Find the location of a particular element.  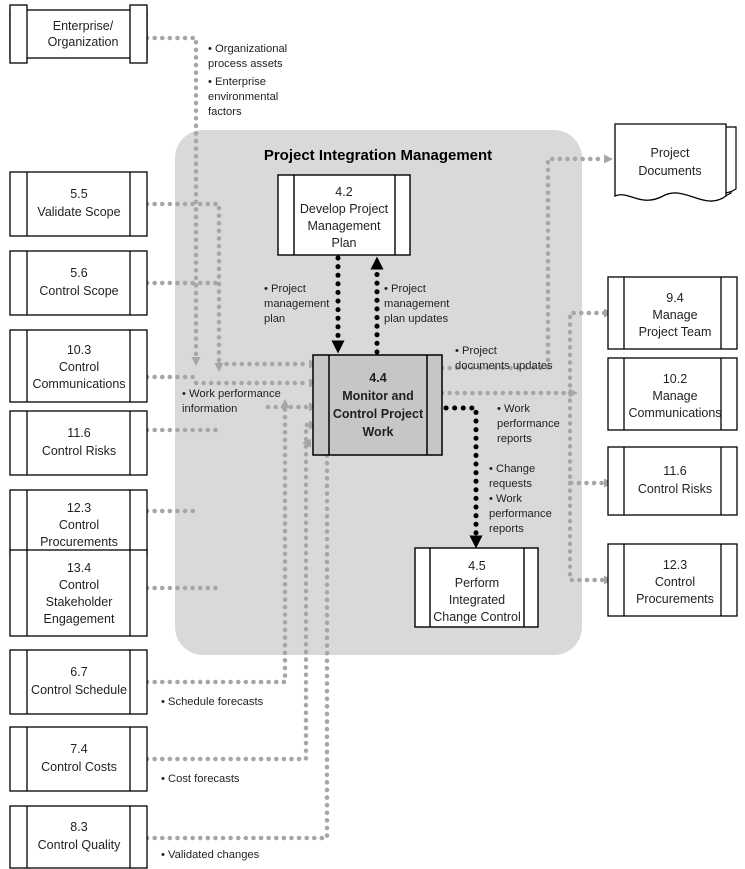

change-control-line-1: Perform is located at coordinates (477, 583).